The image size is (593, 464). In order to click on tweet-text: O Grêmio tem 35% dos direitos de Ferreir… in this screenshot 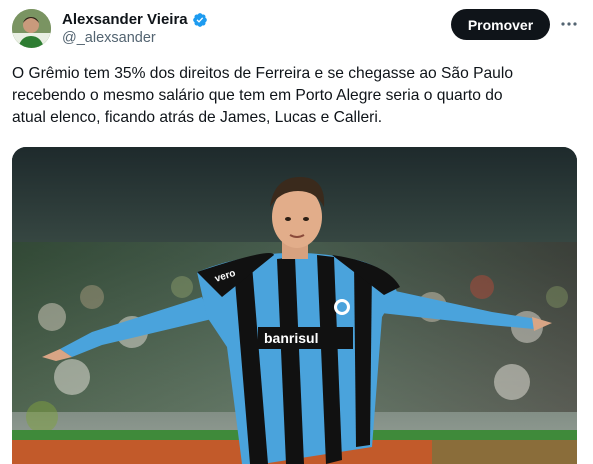, I will do `click(262, 95)`.